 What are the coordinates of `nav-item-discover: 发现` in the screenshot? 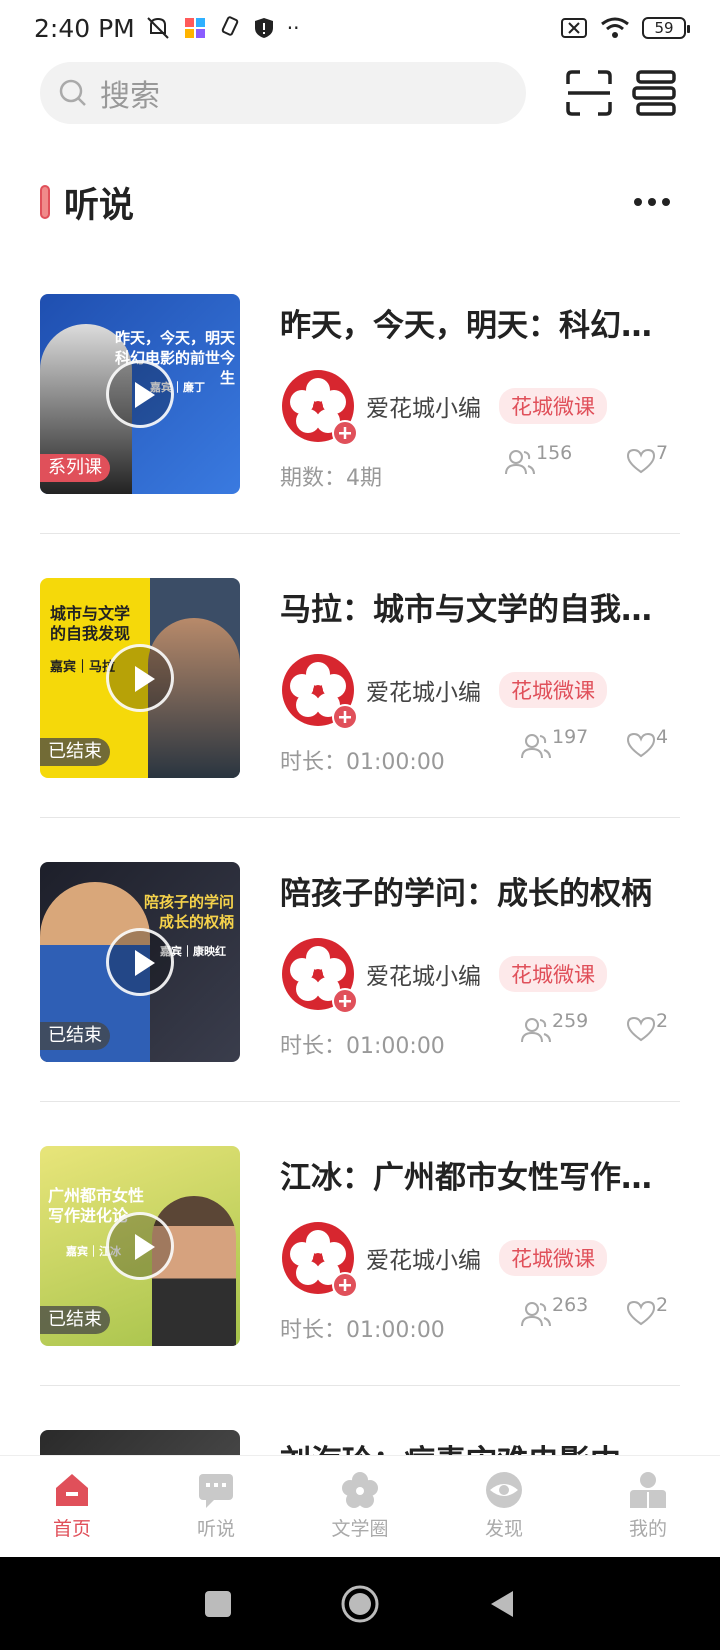 It's located at (504, 1506).